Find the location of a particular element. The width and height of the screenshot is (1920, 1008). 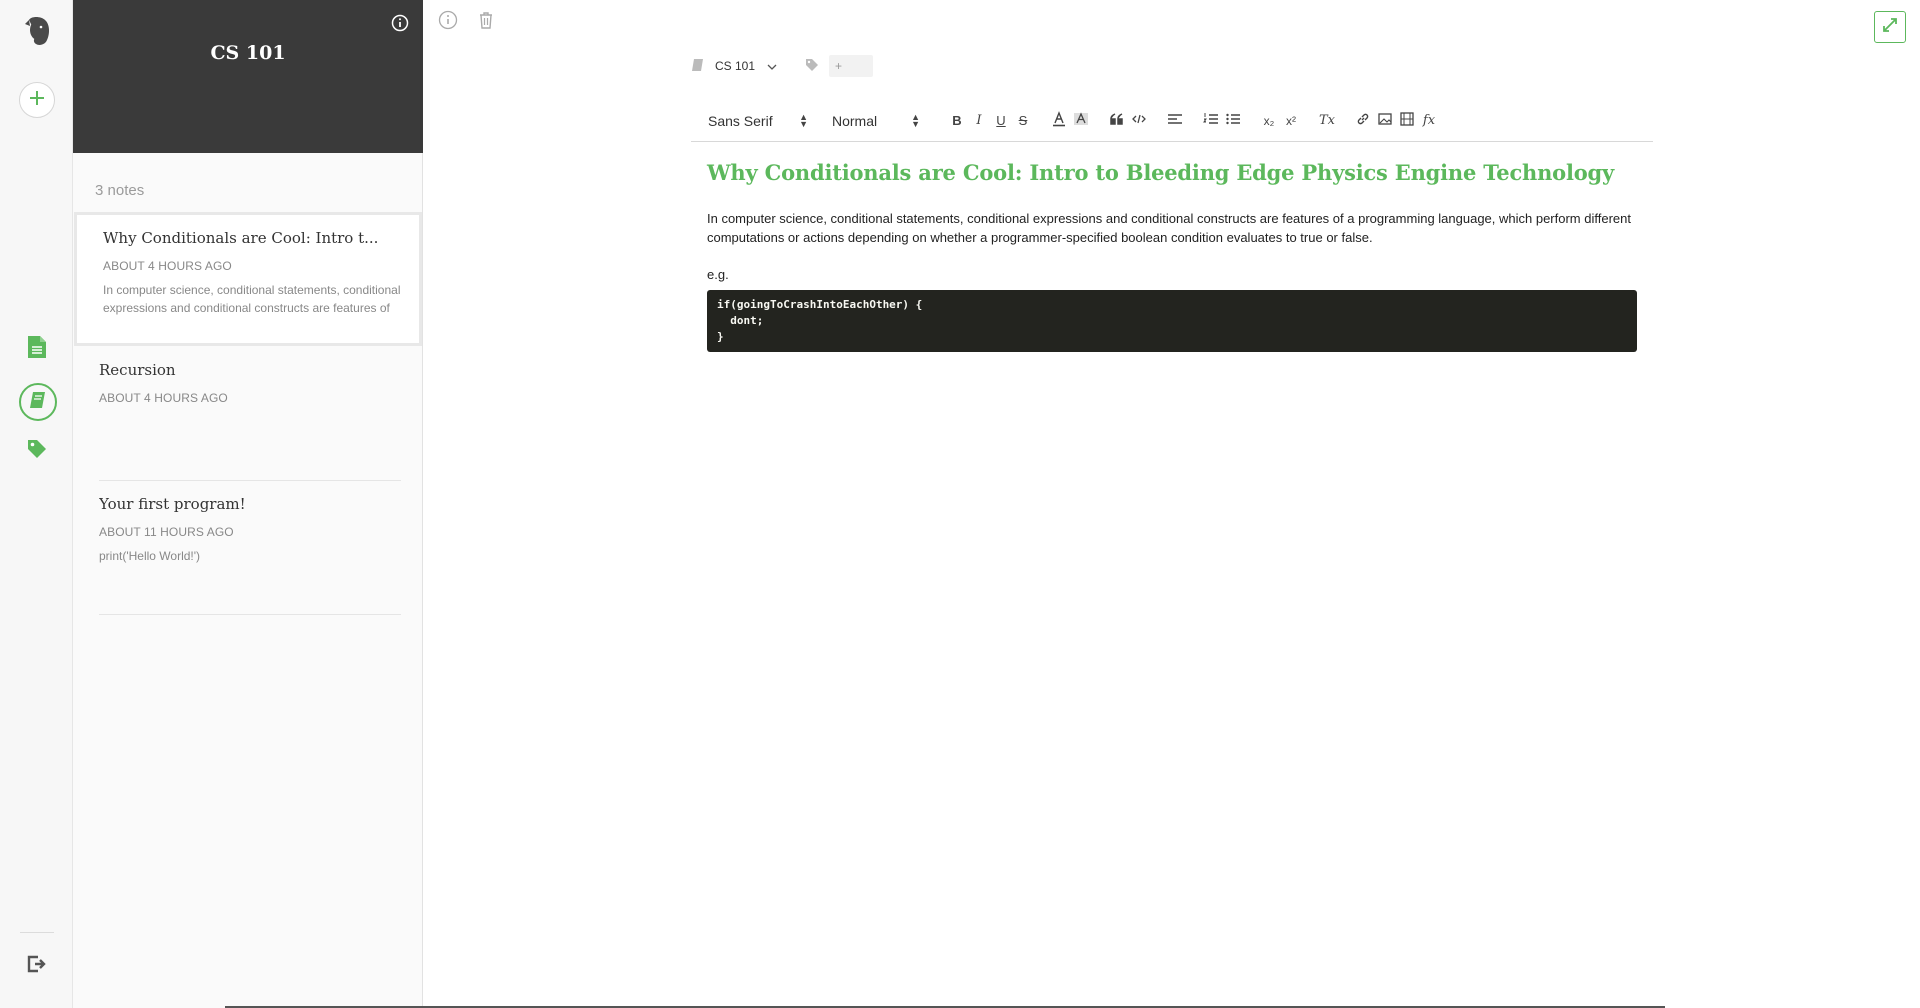

note-actions is located at coordinates (467, 22).